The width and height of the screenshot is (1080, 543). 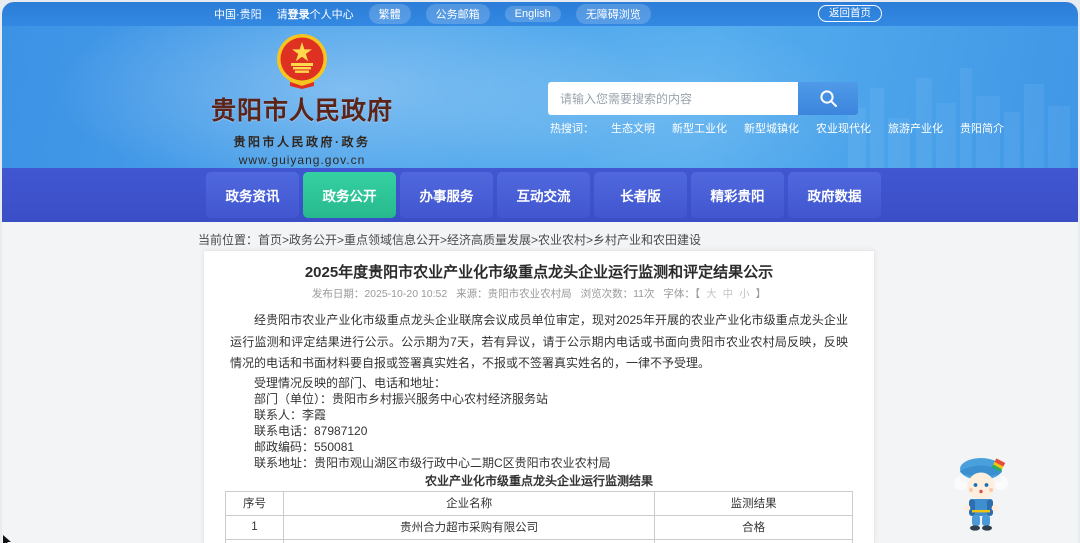 I want to click on column-header-result: 监测结果, so click(x=753, y=503).